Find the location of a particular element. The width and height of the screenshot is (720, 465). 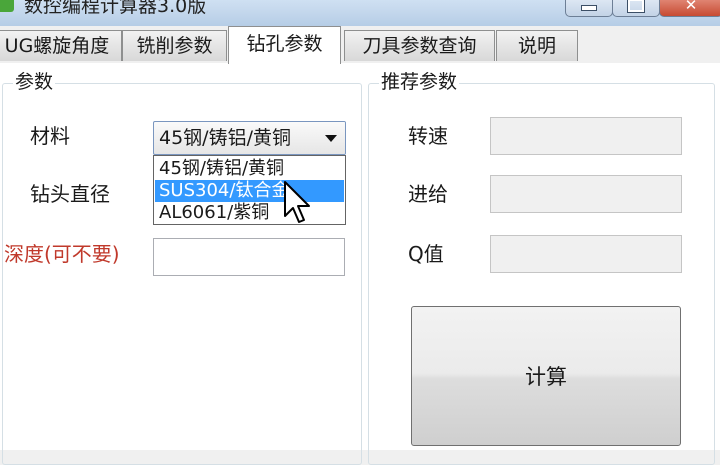

recommend-group-legend: 推荐参数 is located at coordinates (419, 82).